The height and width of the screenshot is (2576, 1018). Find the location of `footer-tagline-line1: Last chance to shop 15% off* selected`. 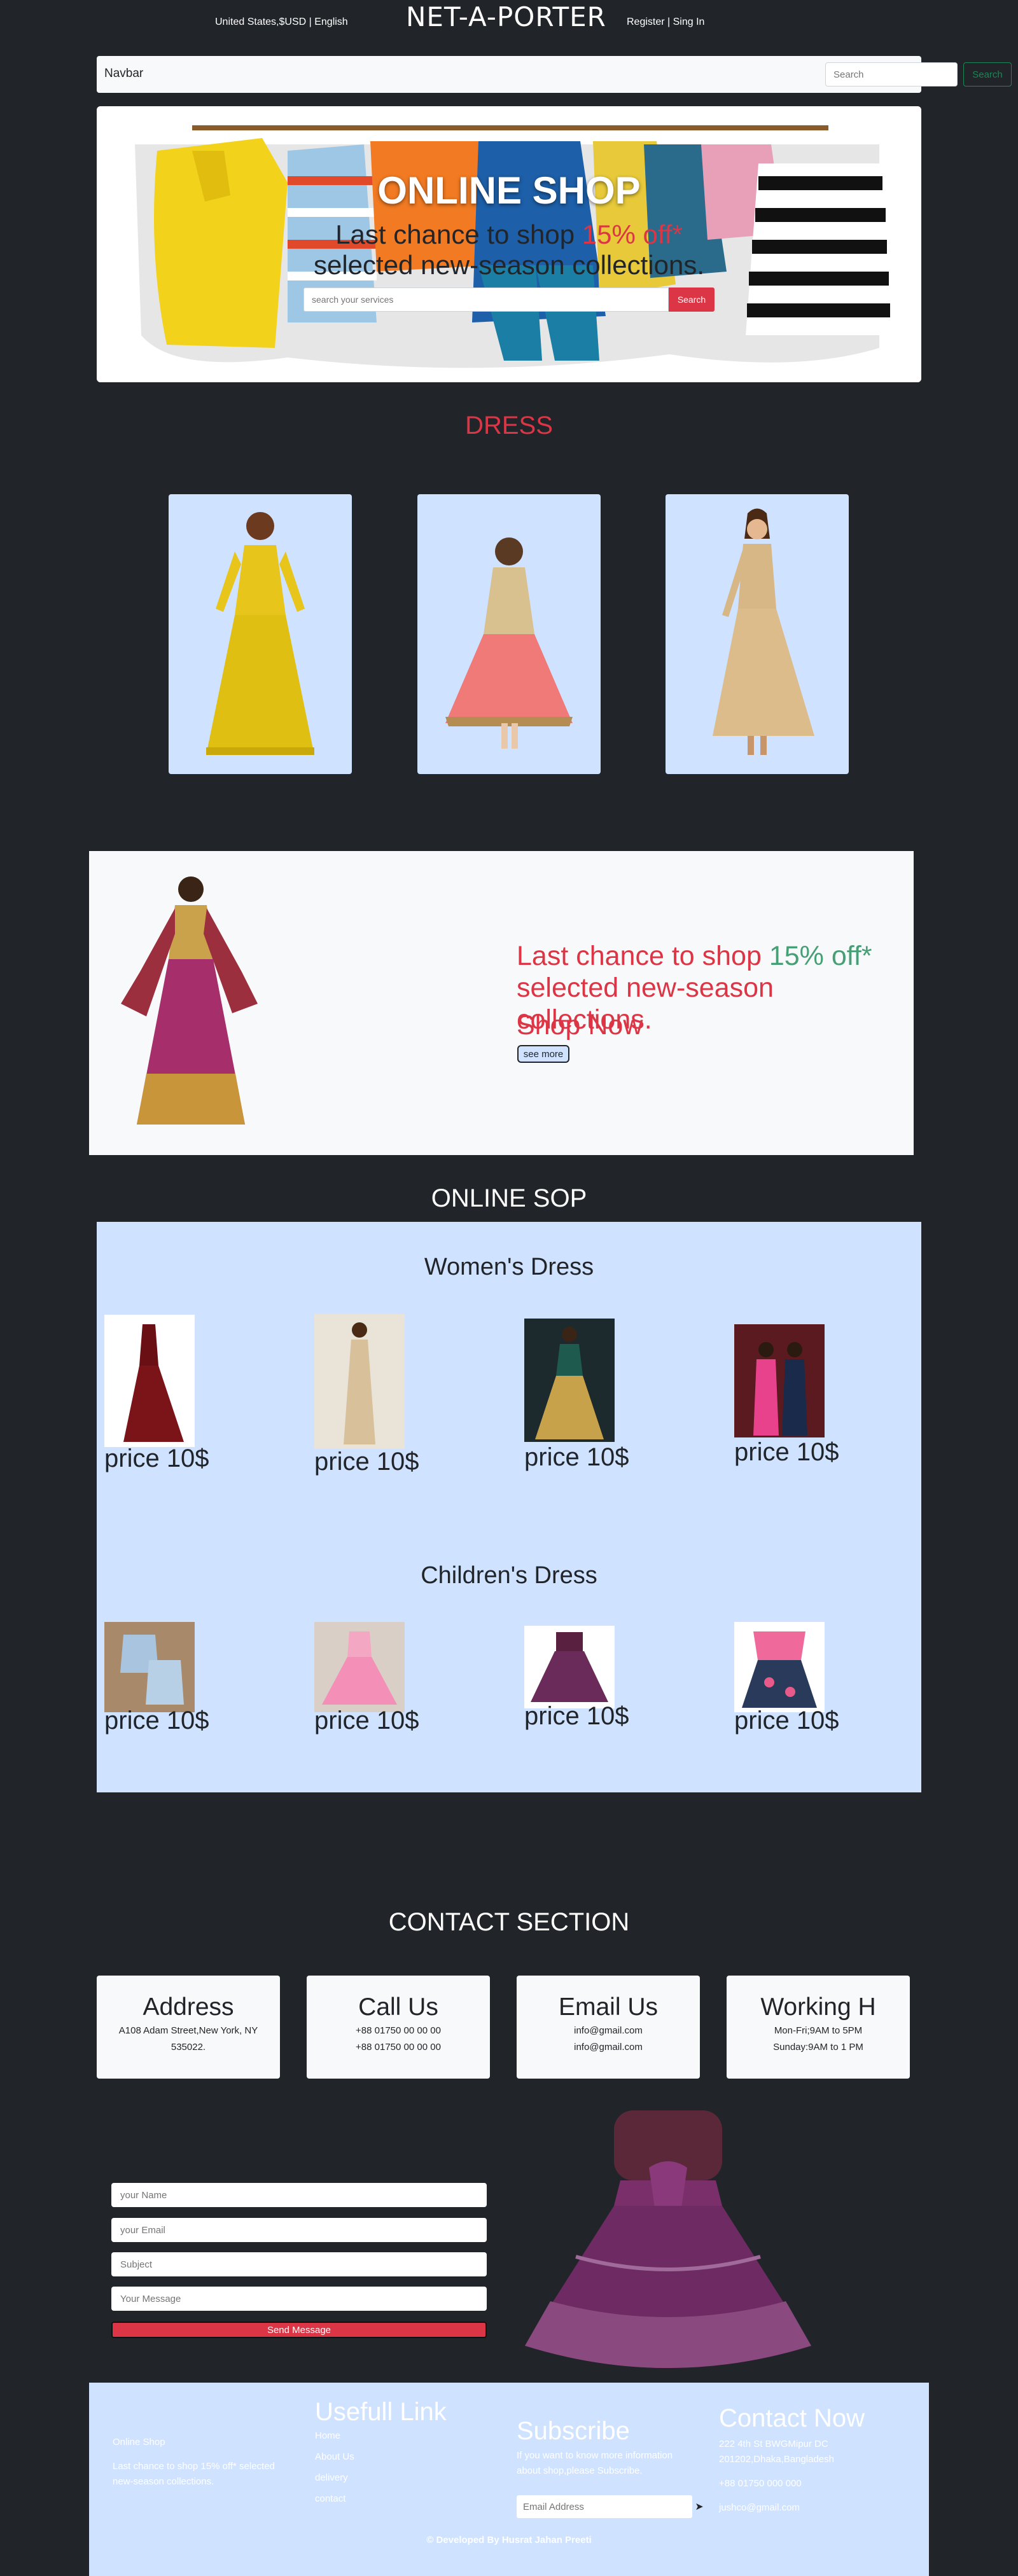

footer-tagline-line1: Last chance to shop 15% off* selected is located at coordinates (194, 2466).